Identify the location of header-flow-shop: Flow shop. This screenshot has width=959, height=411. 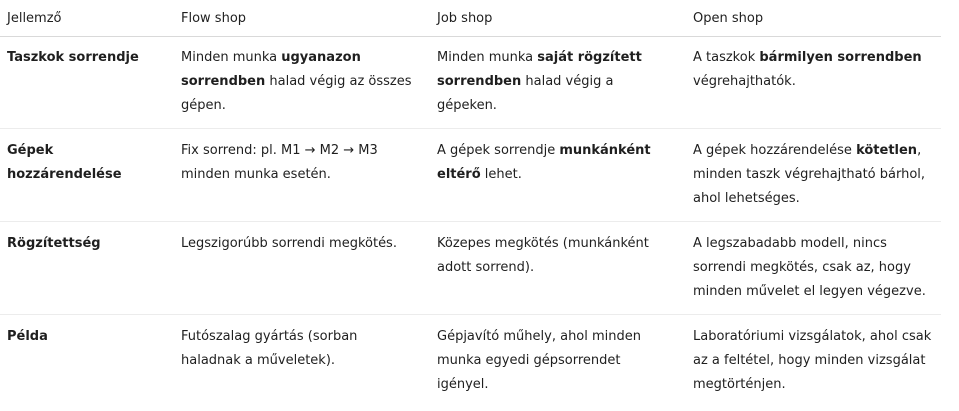
(214, 18).